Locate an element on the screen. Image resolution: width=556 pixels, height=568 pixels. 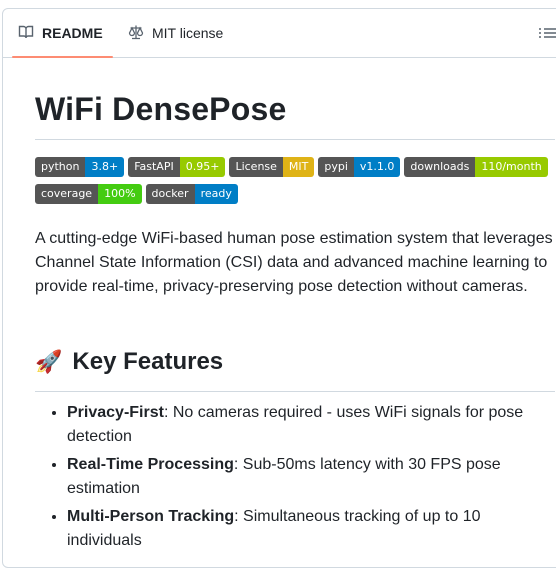
features-heading: 🚀 Key Features is located at coordinates (129, 362).